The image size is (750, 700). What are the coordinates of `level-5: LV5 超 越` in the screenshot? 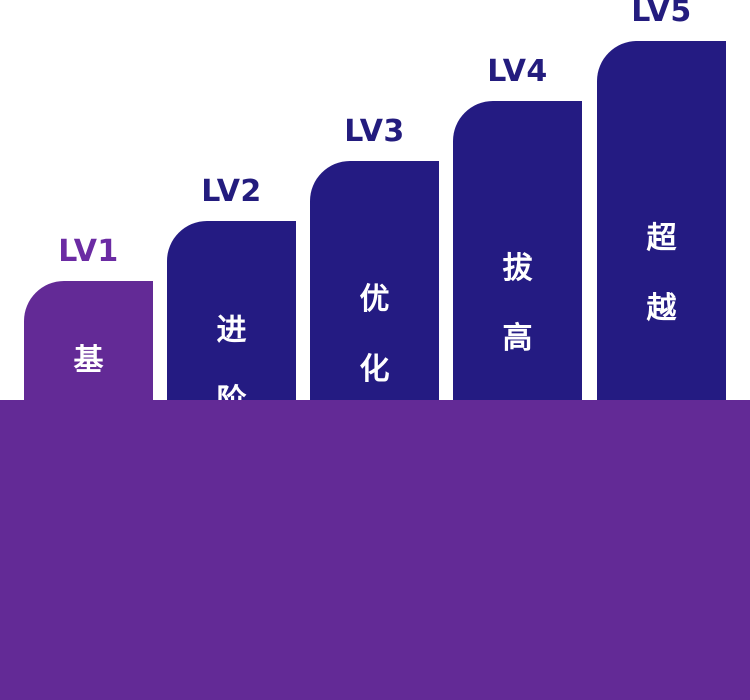 It's located at (661, 200).